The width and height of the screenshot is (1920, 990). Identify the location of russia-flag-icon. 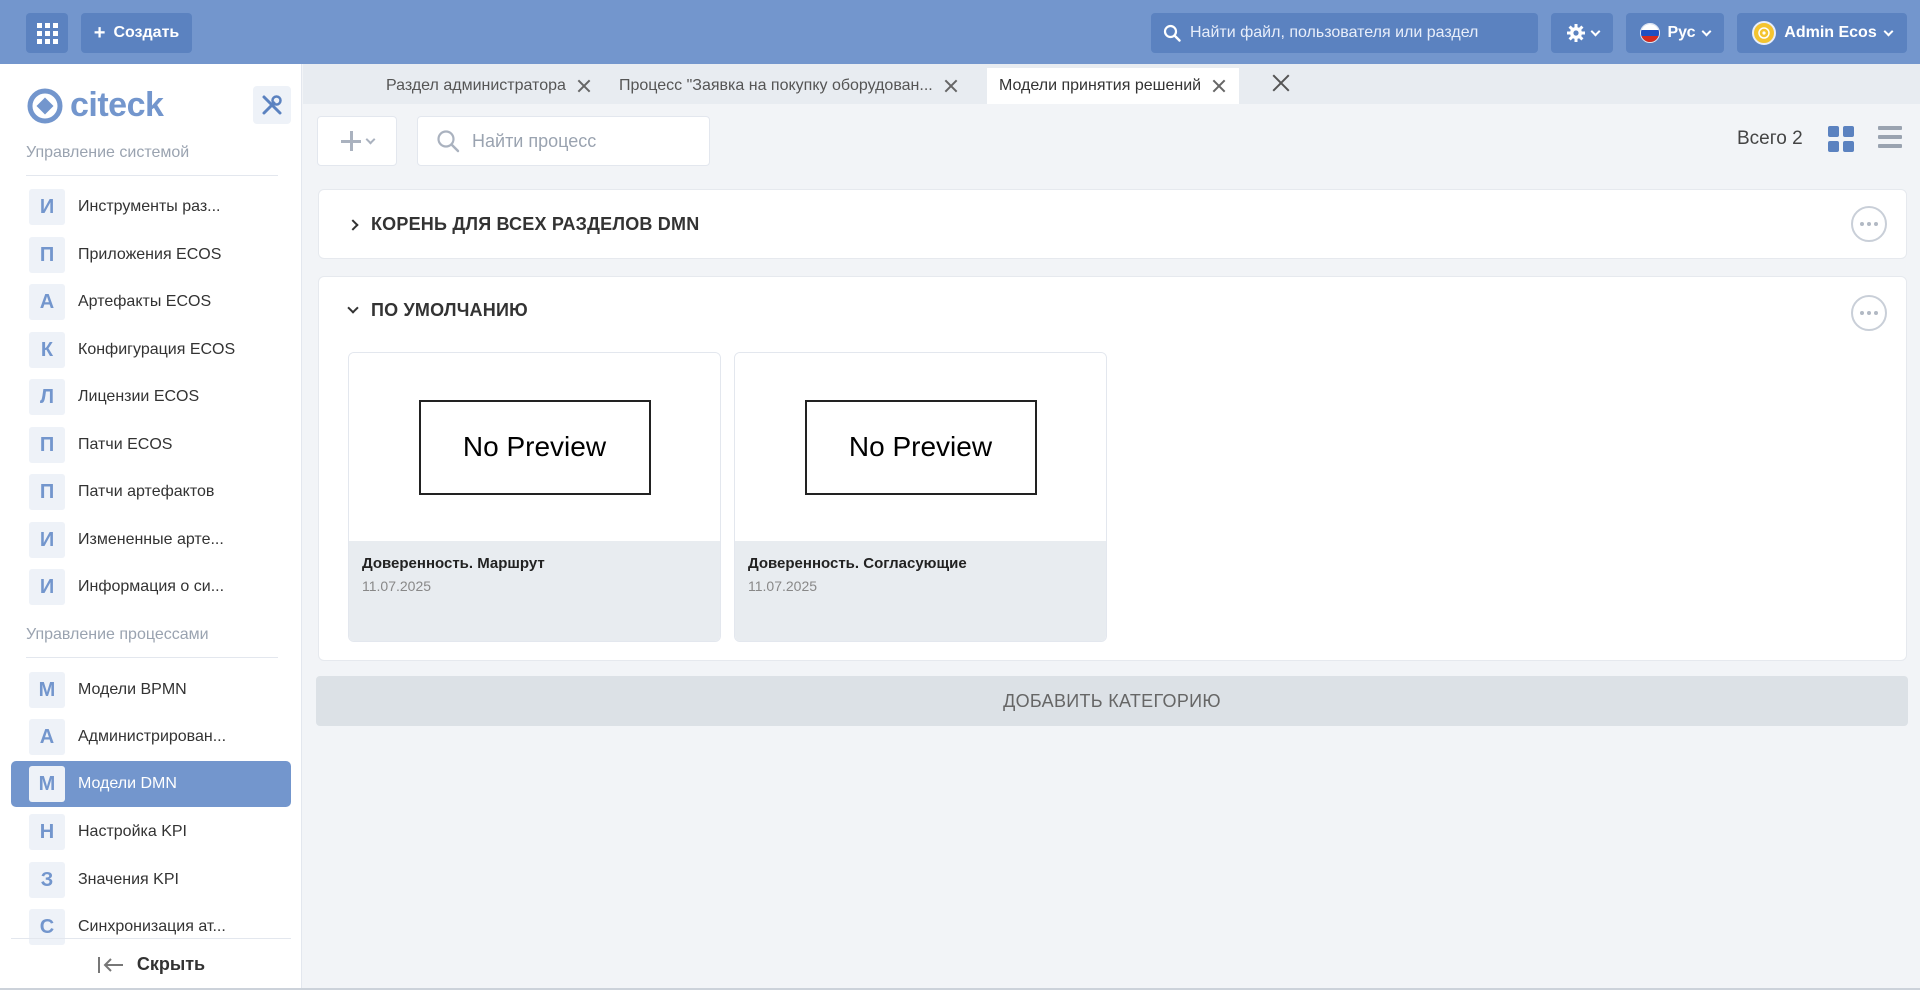
(1650, 33).